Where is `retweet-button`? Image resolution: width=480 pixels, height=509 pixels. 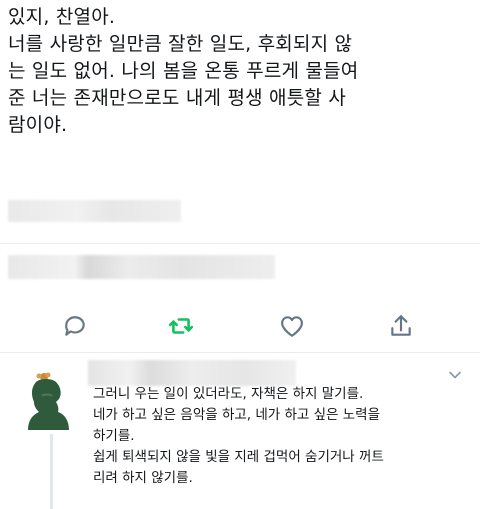 retweet-button is located at coordinates (181, 326).